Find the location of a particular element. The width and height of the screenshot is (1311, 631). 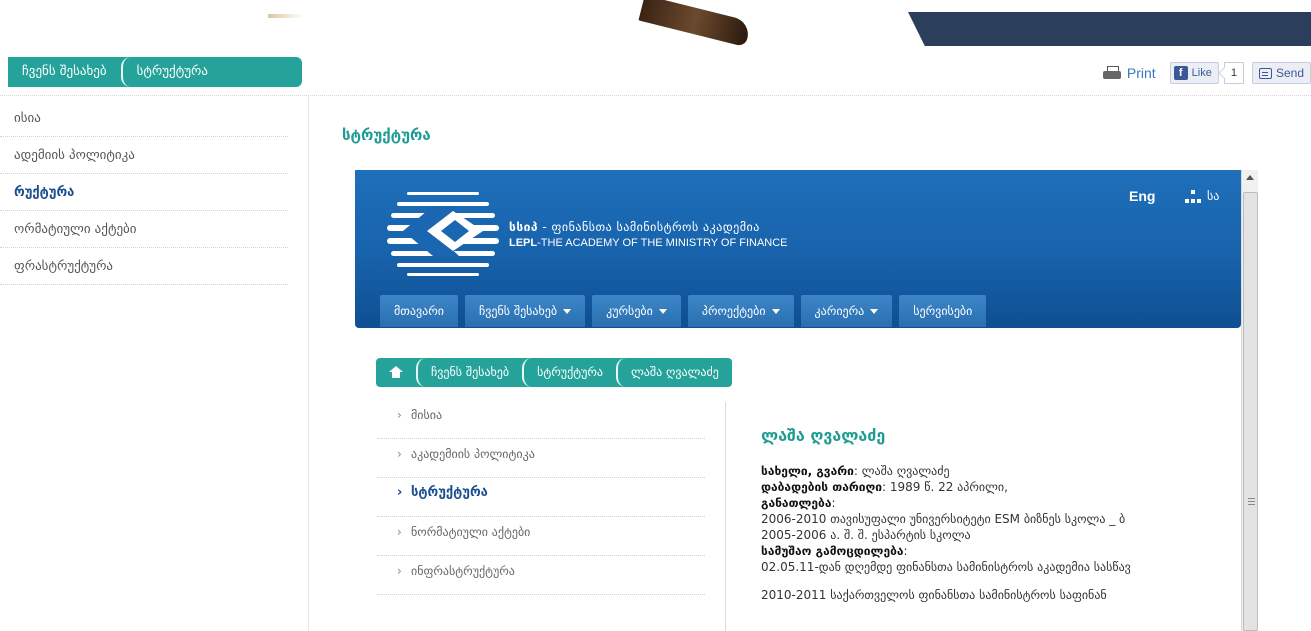

top-banner is located at coordinates (655, 24).